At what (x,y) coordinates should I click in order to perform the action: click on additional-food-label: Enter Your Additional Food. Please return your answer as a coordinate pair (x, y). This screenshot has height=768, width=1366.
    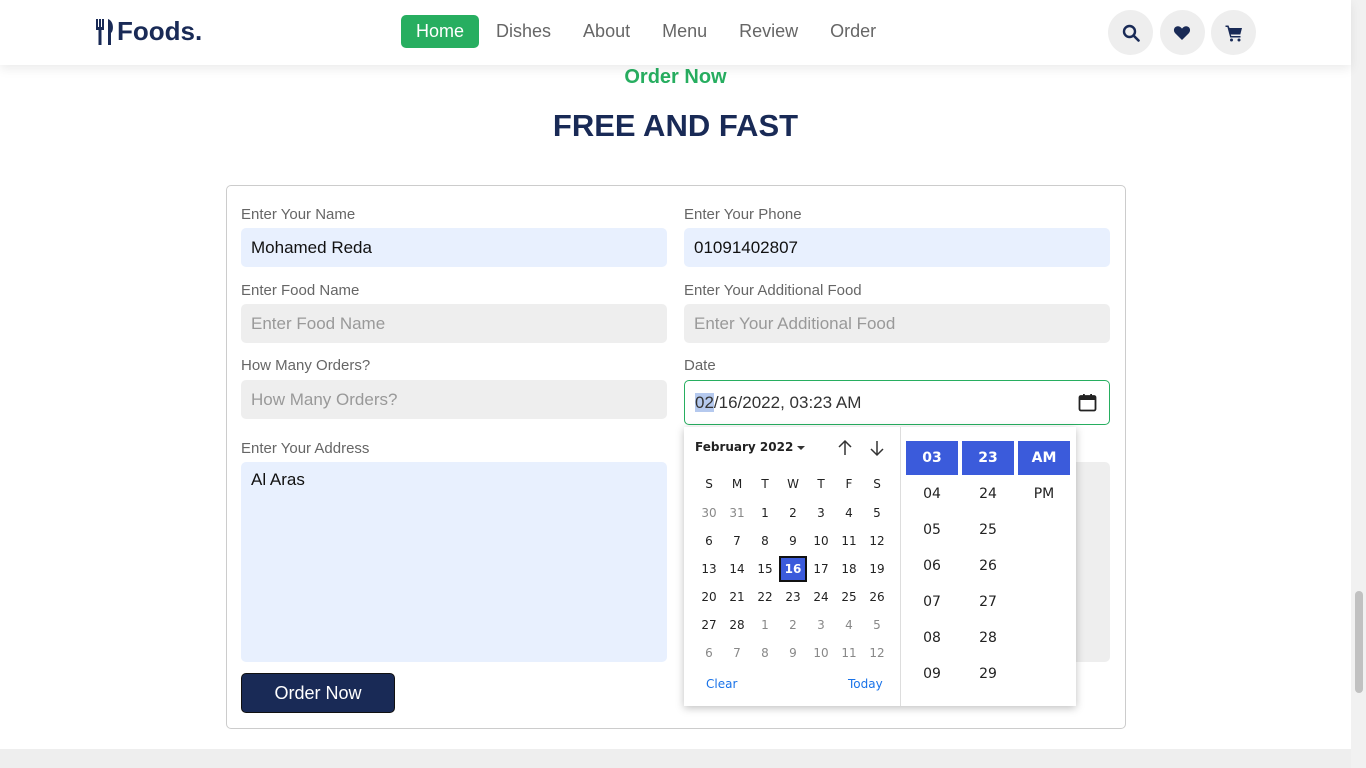
    Looking at the image, I should click on (773, 290).